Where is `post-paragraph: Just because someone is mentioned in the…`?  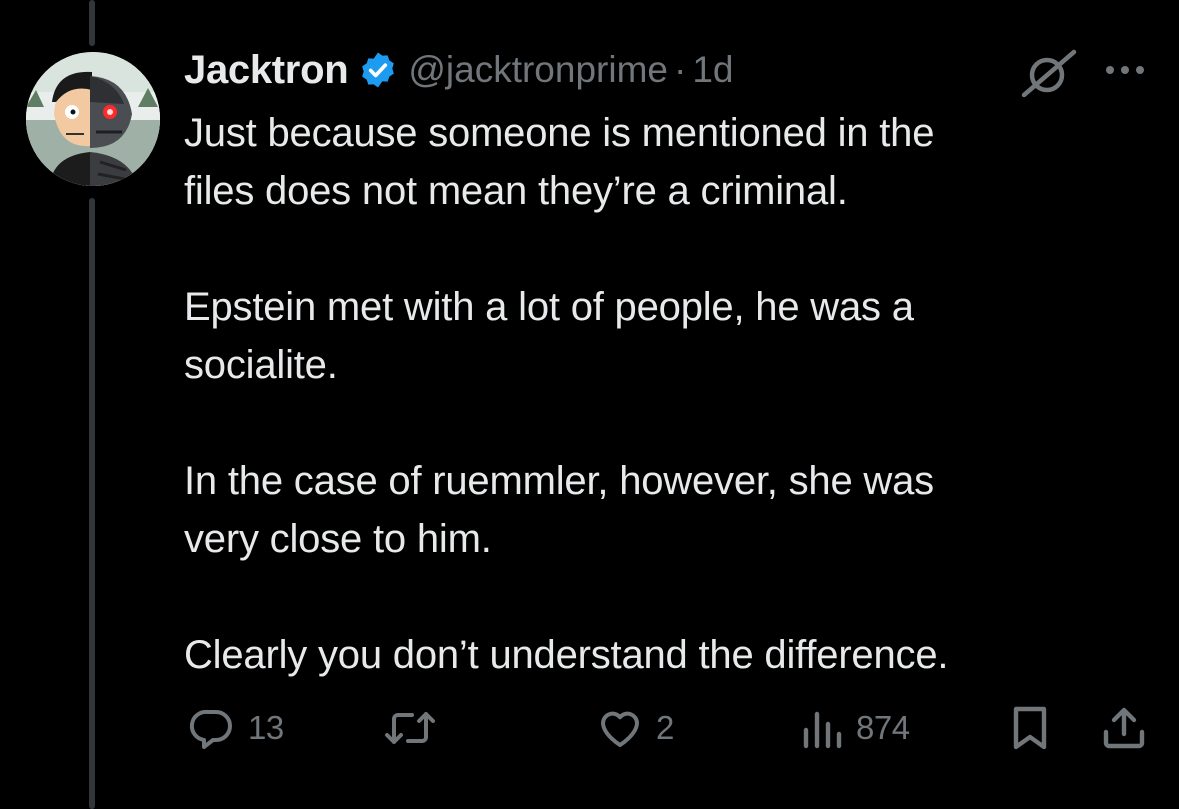
post-paragraph: Just because someone is mentioned in the… is located at coordinates (559, 162).